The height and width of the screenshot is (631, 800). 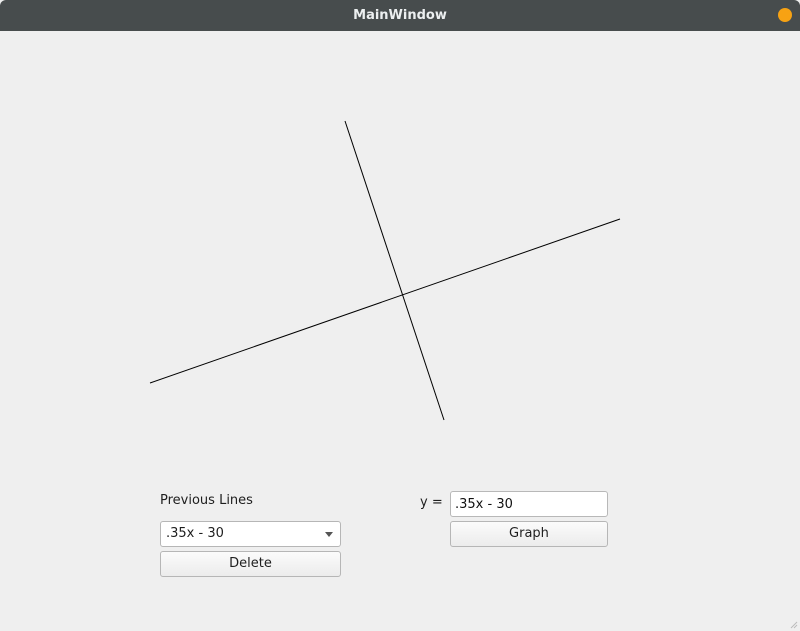 What do you see at coordinates (394, 270) in the screenshot?
I see `graph-line` at bounding box center [394, 270].